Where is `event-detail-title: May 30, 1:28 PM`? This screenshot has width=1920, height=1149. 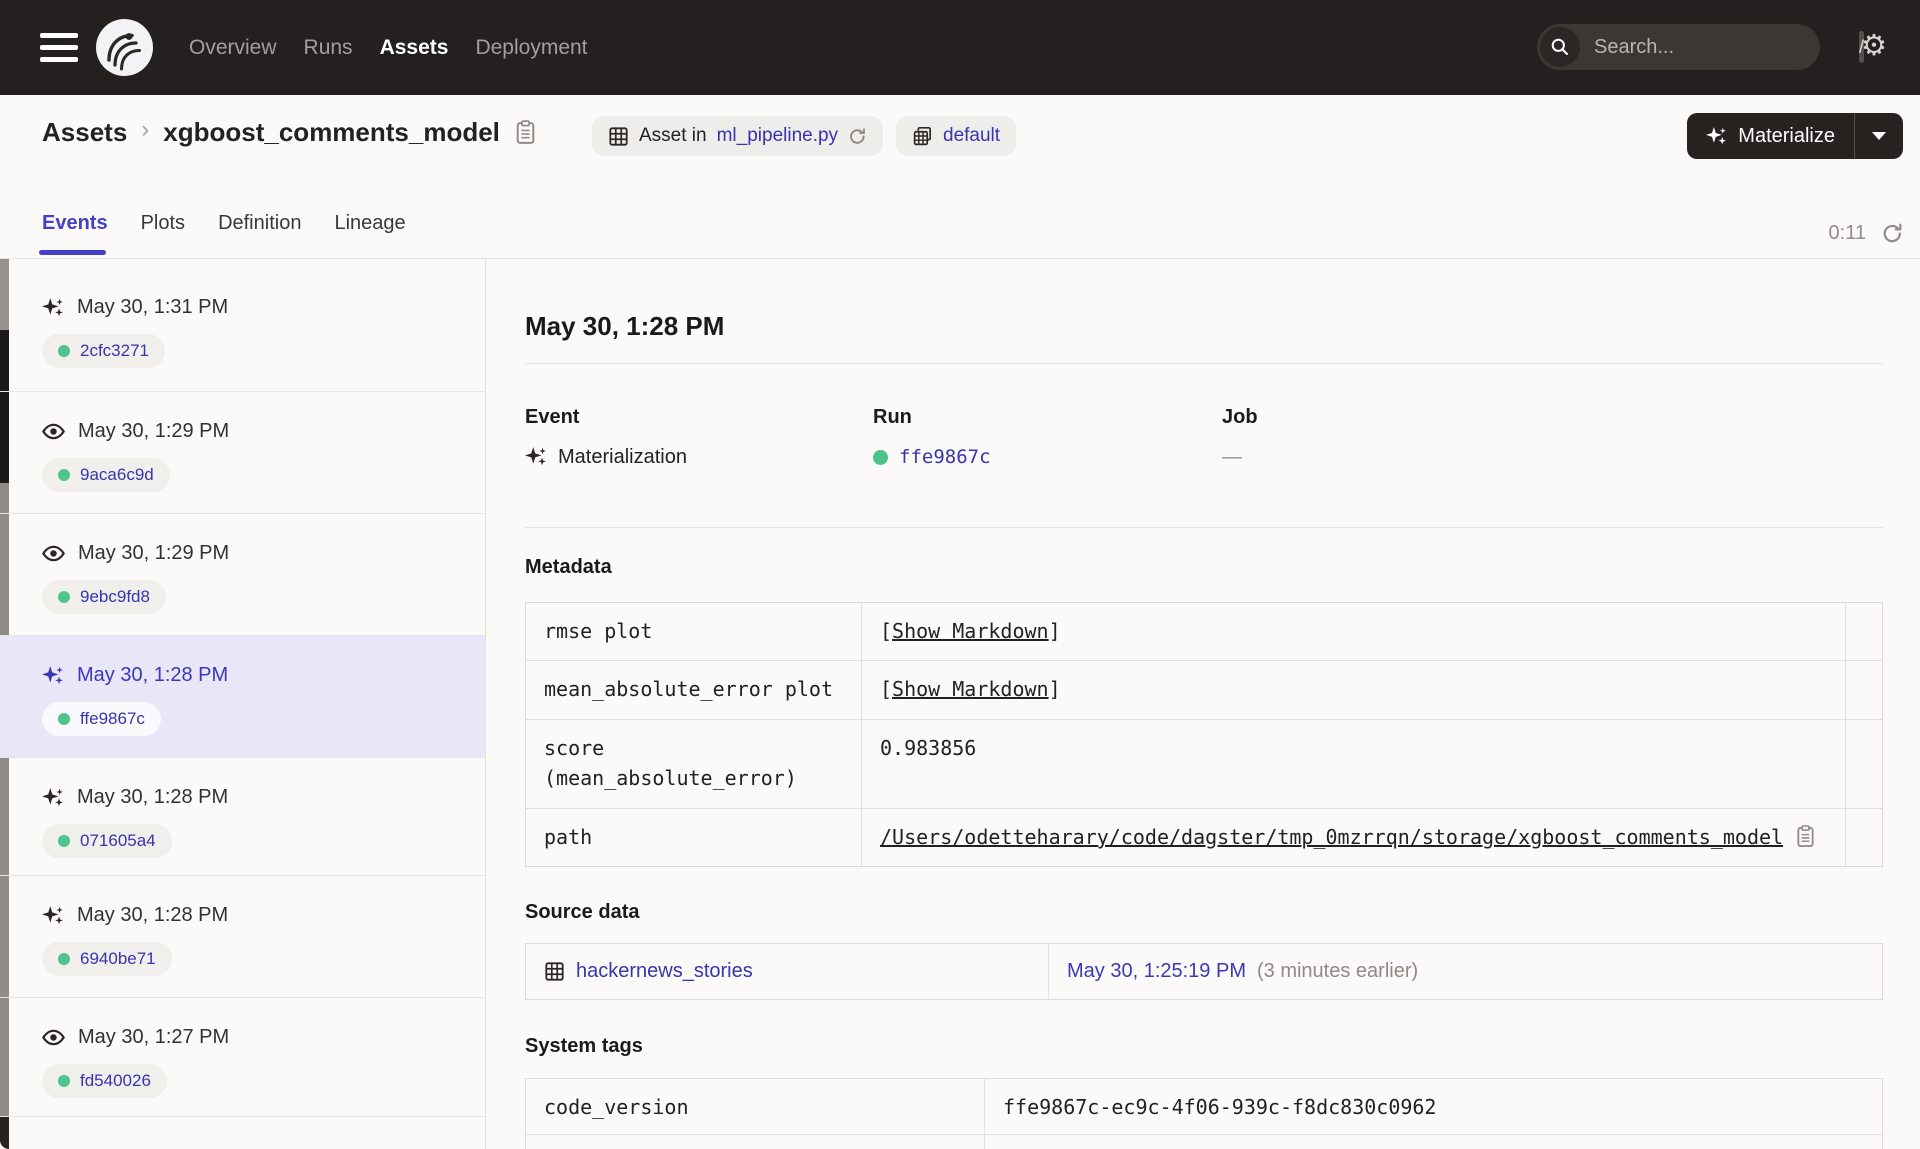
event-detail-title: May 30, 1:28 PM is located at coordinates (625, 326).